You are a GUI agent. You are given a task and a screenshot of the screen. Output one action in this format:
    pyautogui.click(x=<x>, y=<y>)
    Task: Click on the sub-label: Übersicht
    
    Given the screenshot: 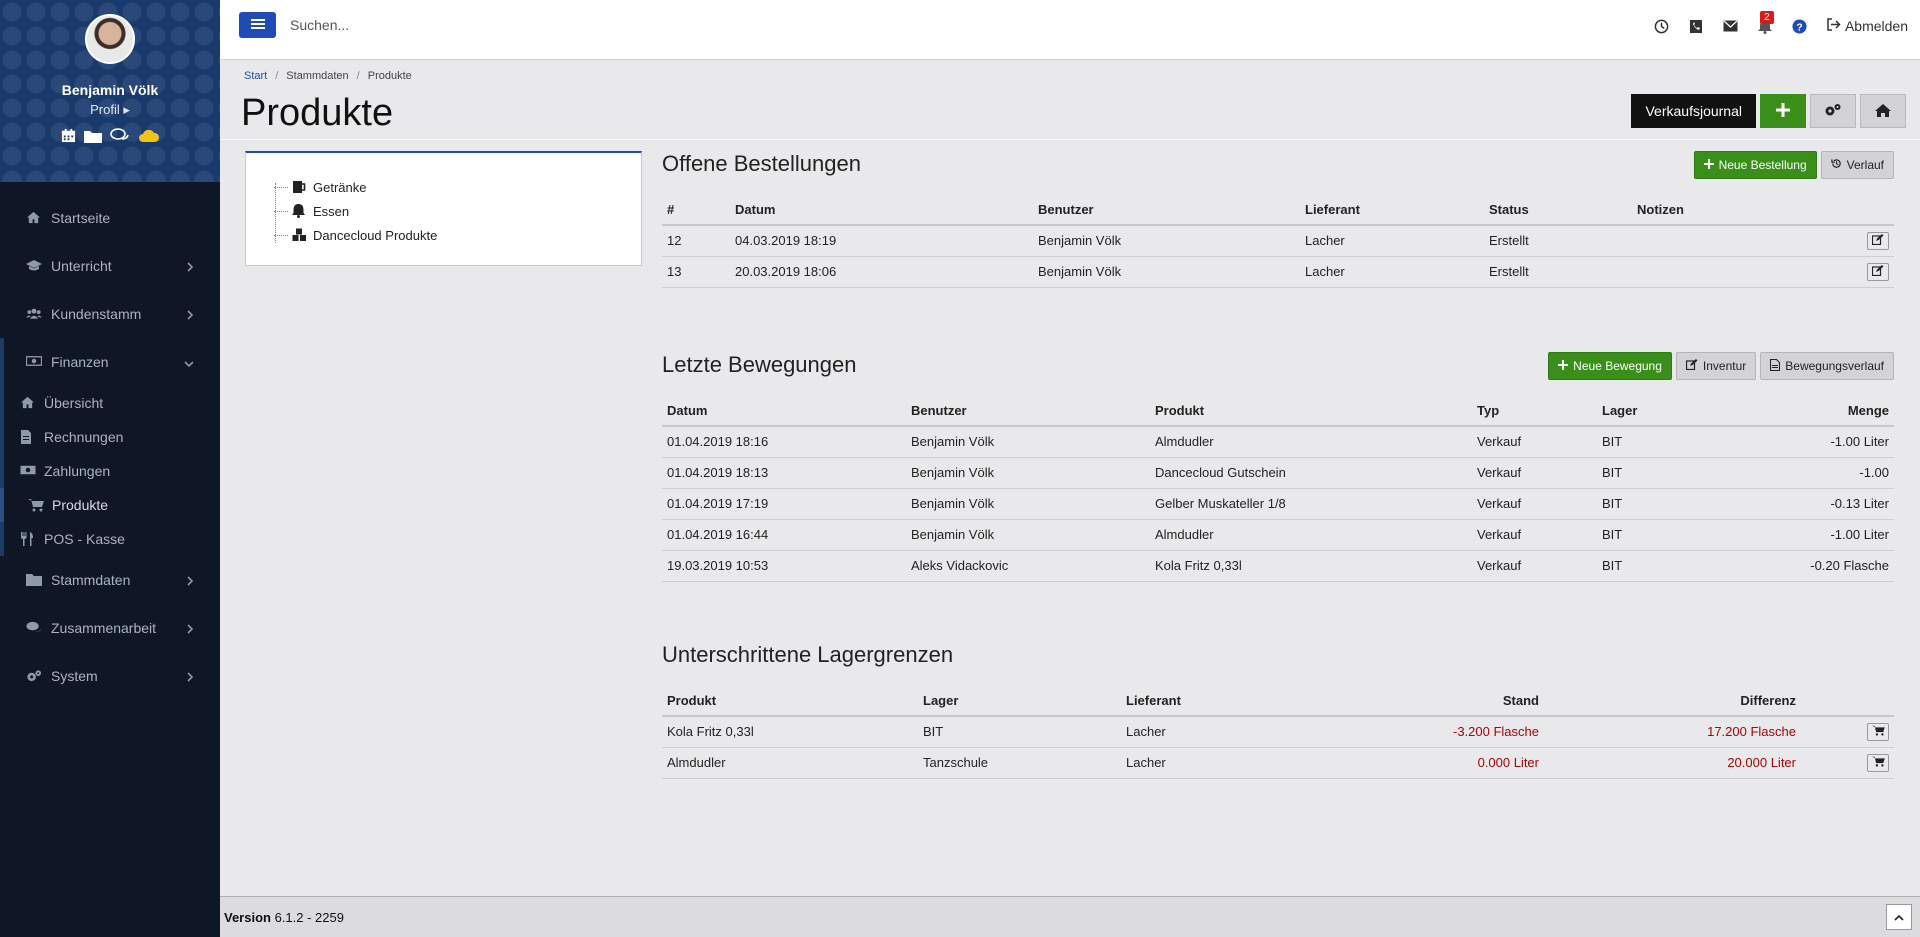 What is the action you would take?
    pyautogui.click(x=74, y=403)
    